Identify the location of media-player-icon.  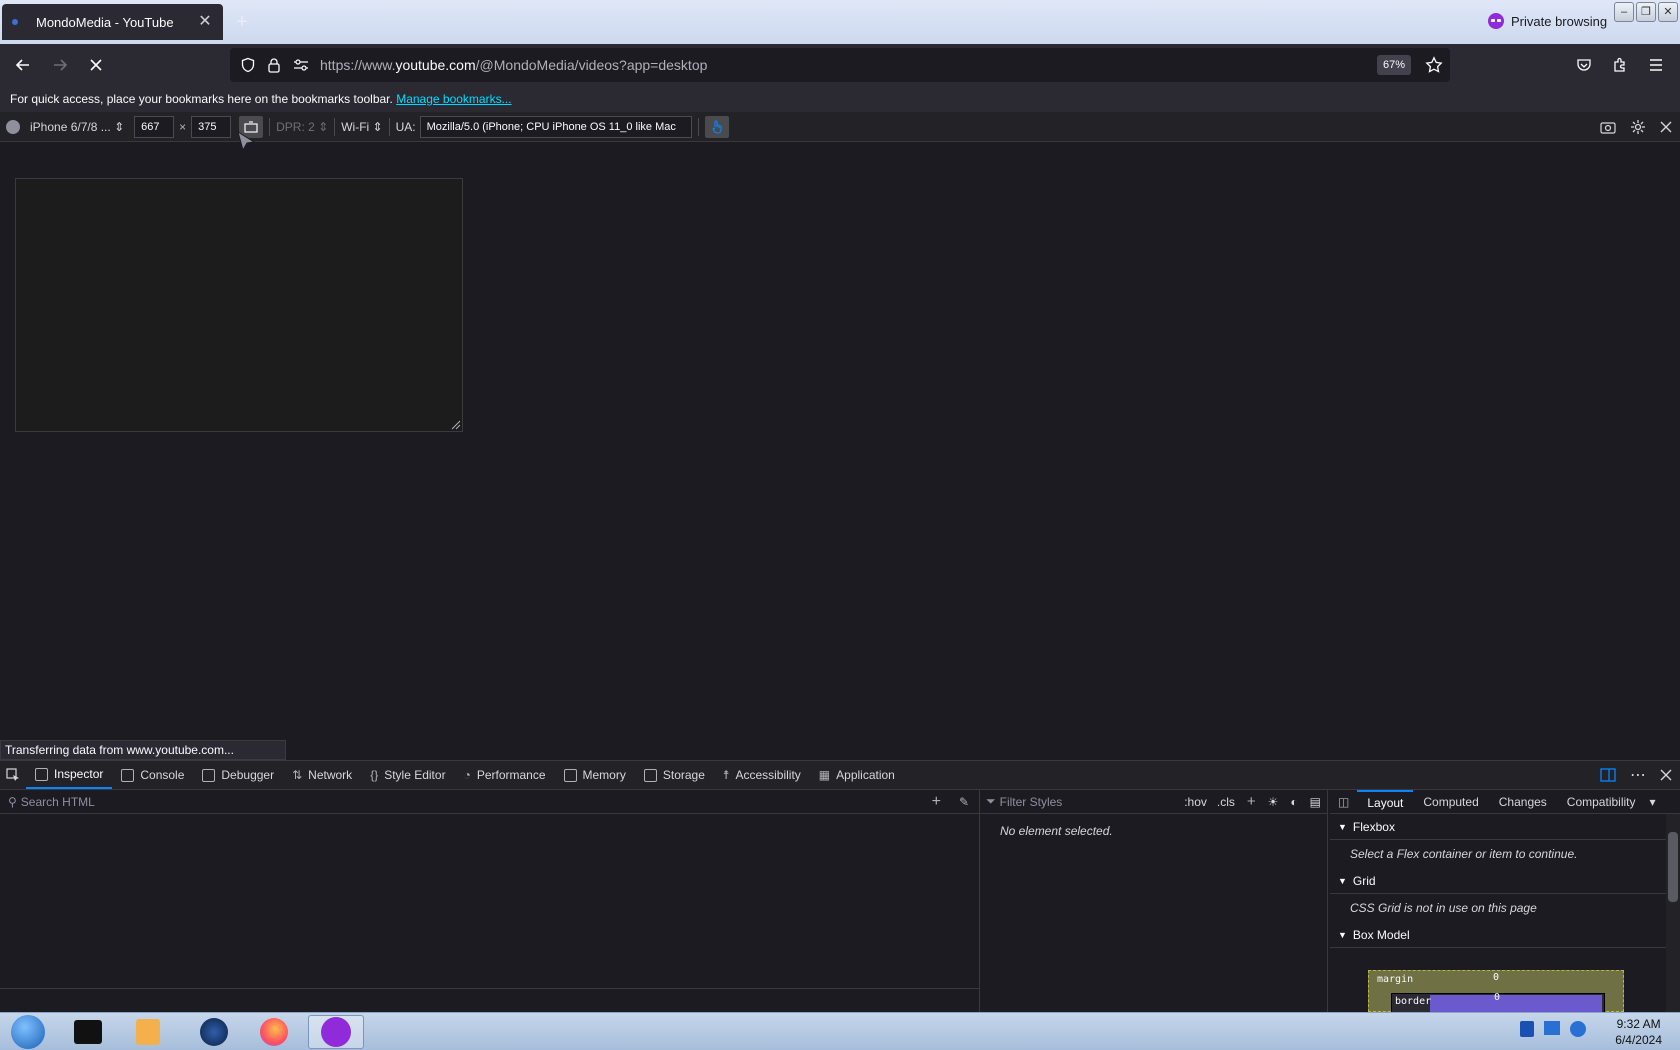
(148, 1032).